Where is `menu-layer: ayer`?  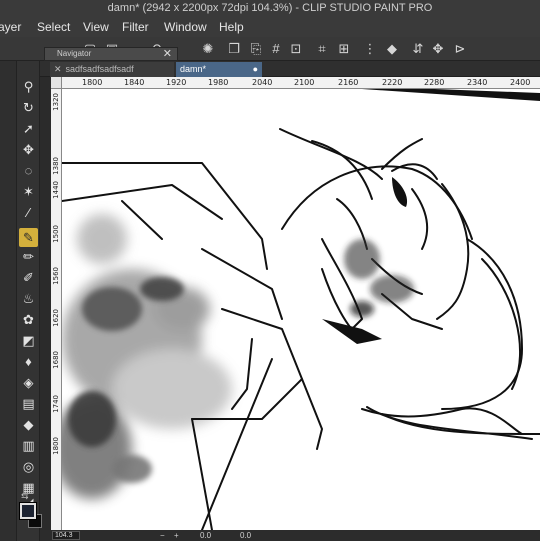
menu-layer: ayer is located at coordinates (10, 27).